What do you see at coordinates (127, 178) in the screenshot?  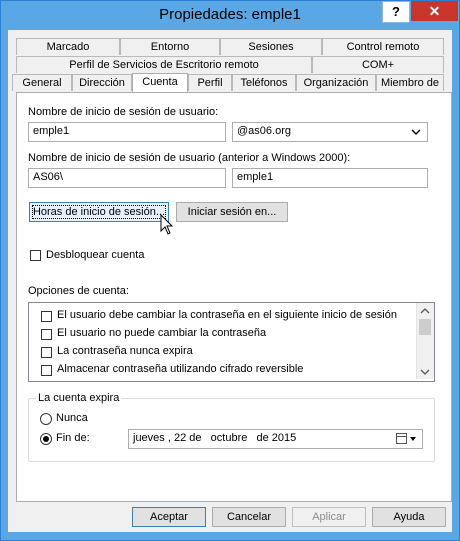 I see `pre2000-domain-input: AS06\` at bounding box center [127, 178].